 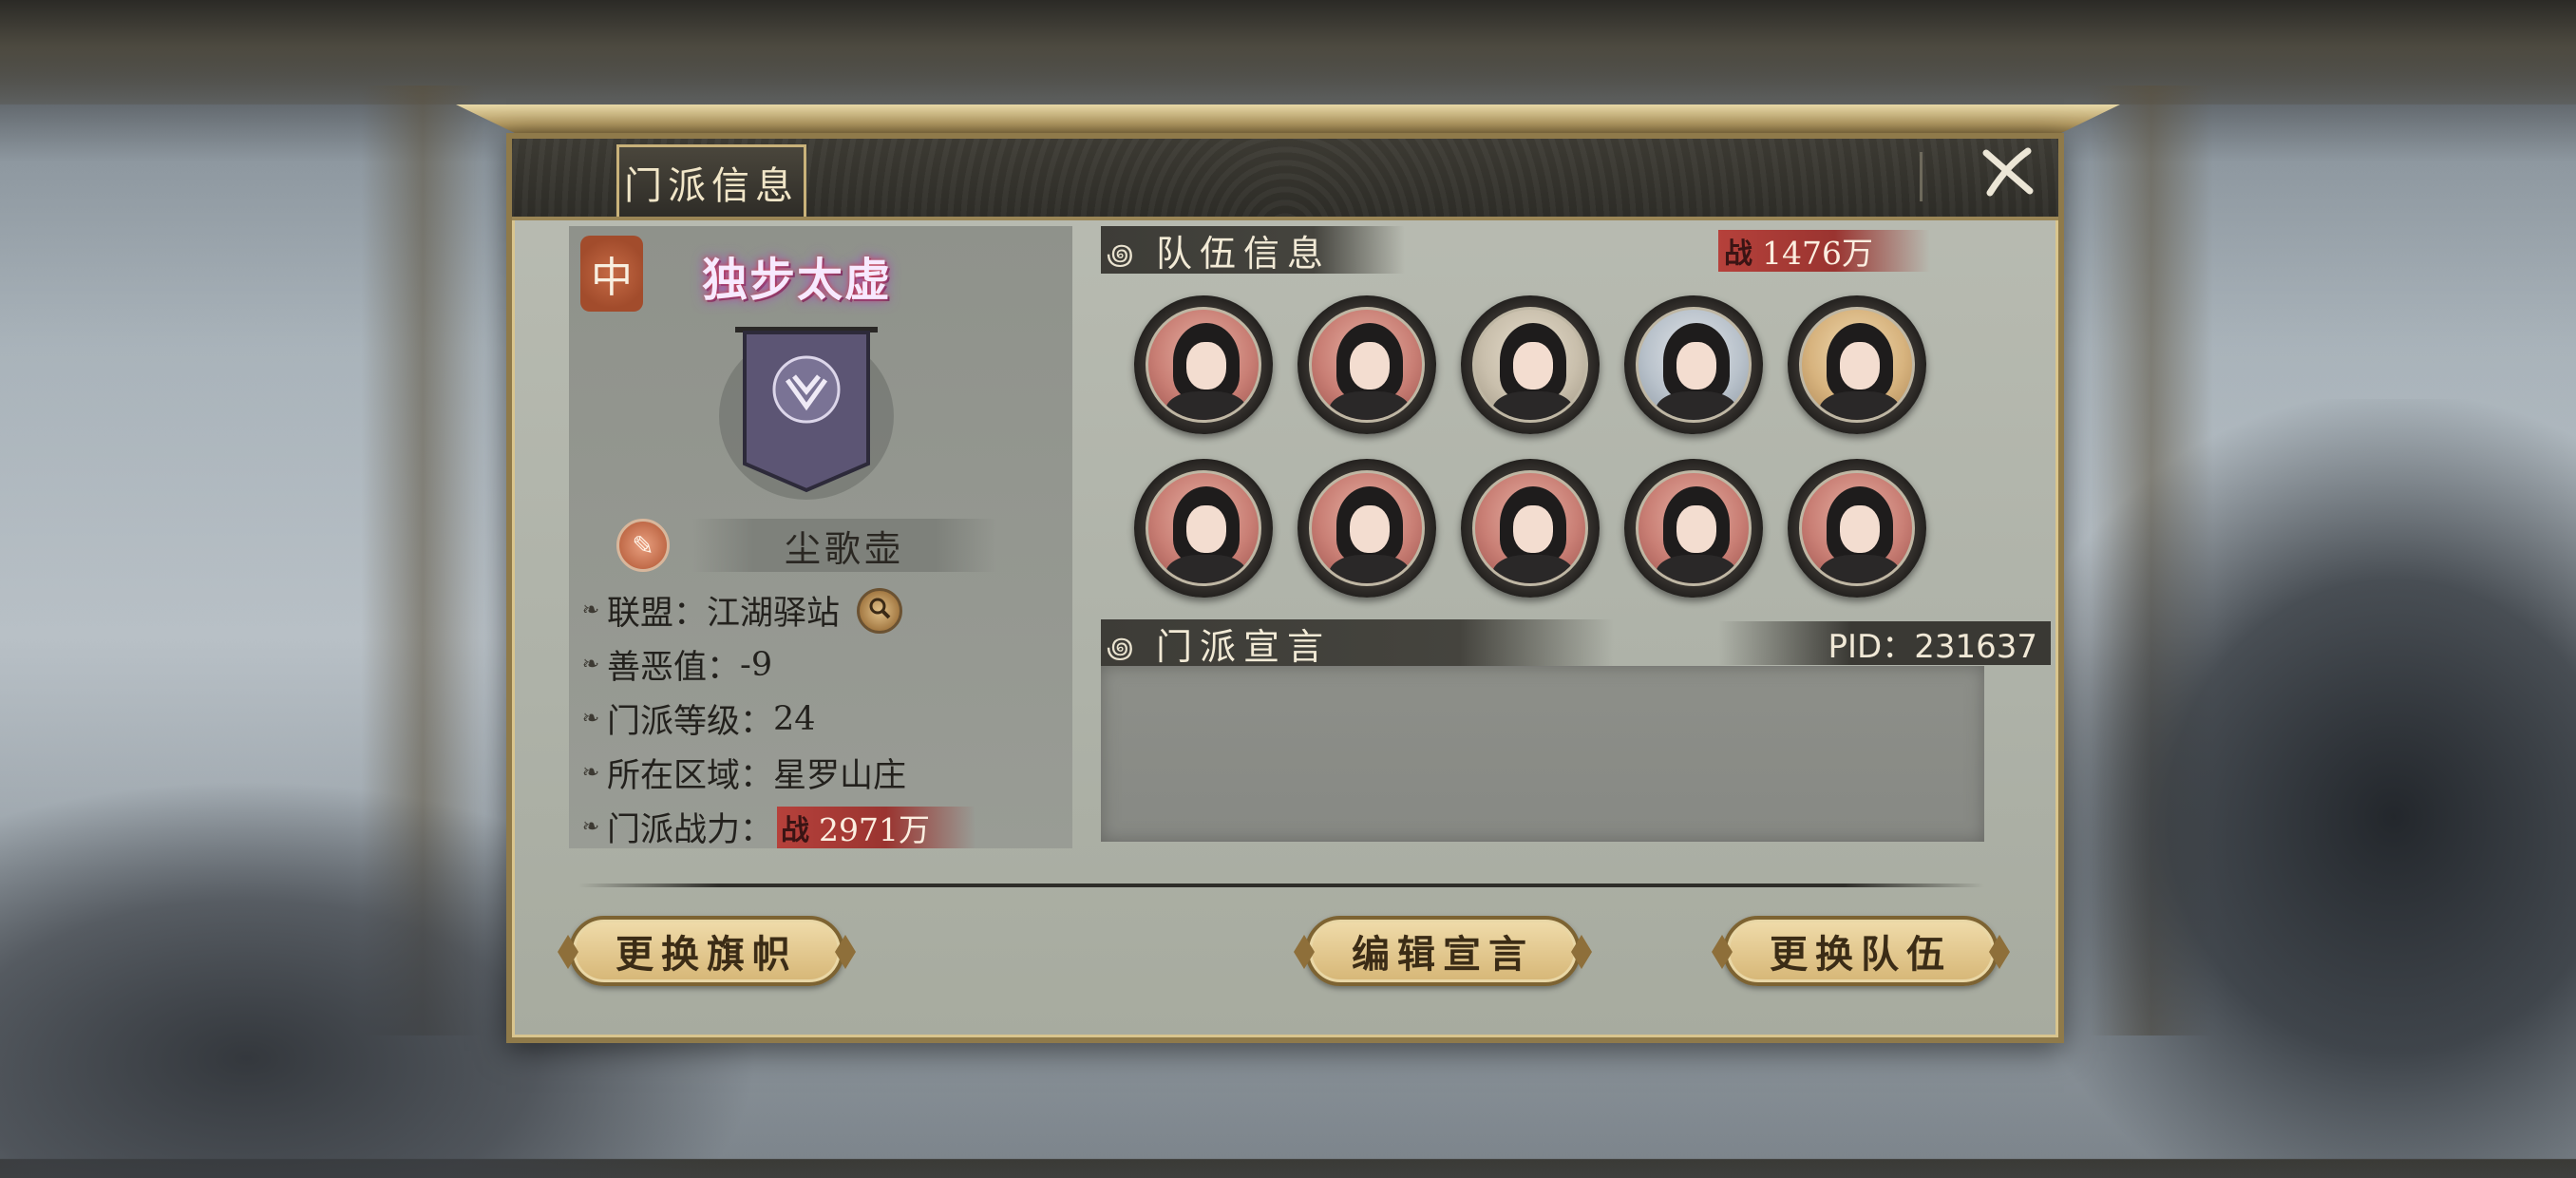 What do you see at coordinates (2285, 779) in the screenshot?
I see `background-mountain-right` at bounding box center [2285, 779].